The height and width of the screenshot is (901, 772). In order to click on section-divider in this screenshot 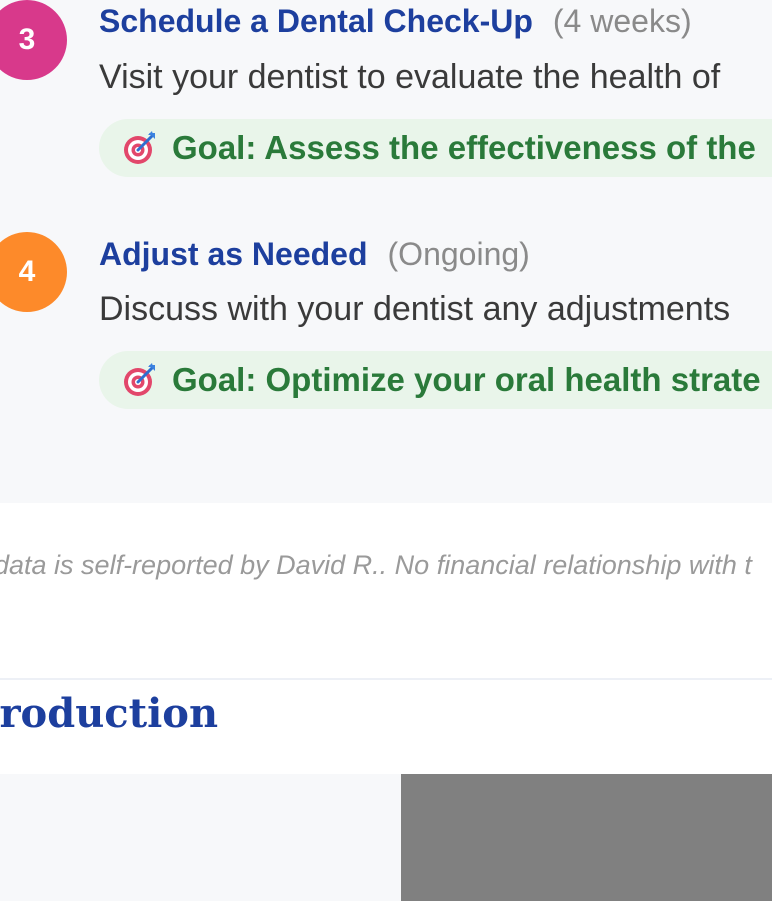, I will do `click(386, 679)`.